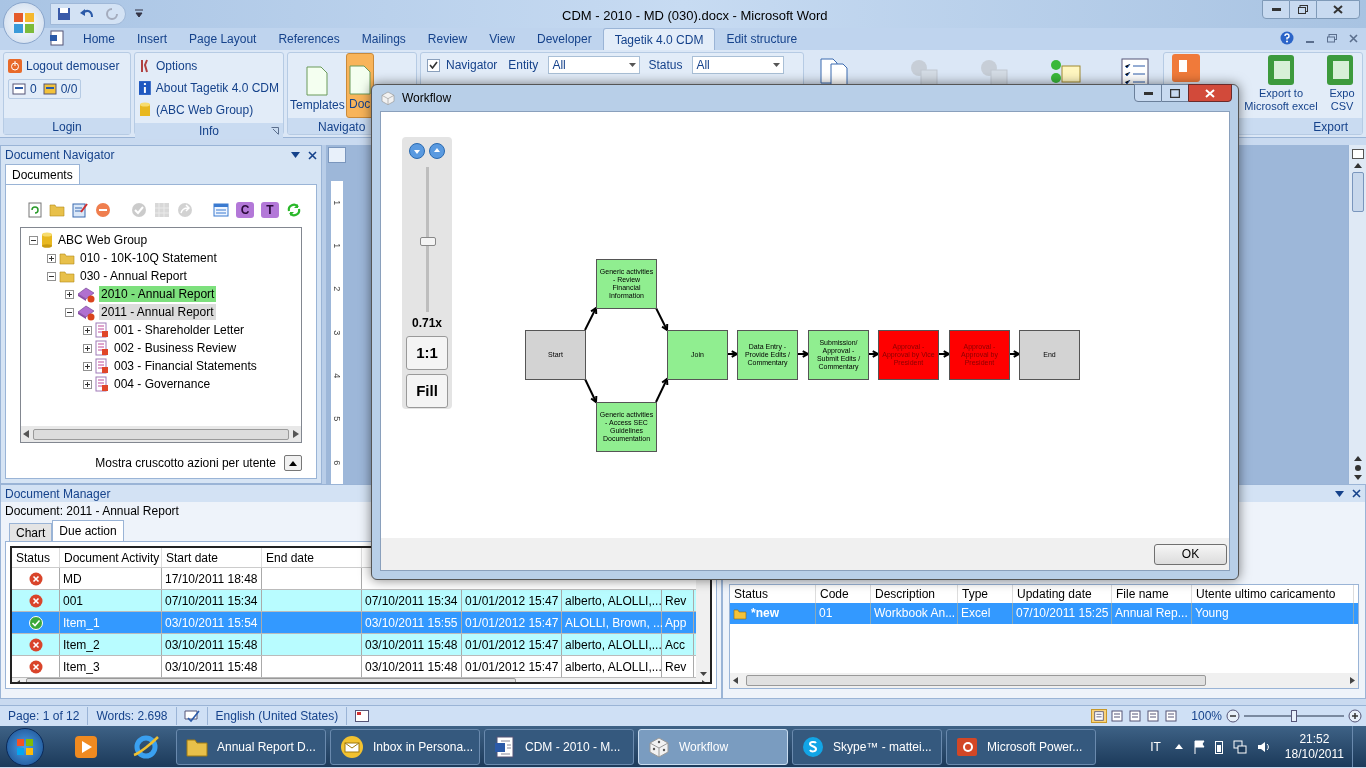 The height and width of the screenshot is (768, 1366). I want to click on ribbon-tab: View, so click(502, 39).